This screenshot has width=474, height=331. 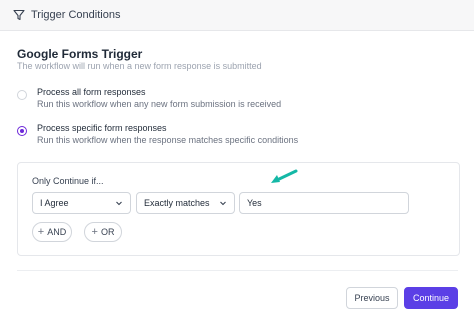 I want to click on previous-button: Previous, so click(x=372, y=298).